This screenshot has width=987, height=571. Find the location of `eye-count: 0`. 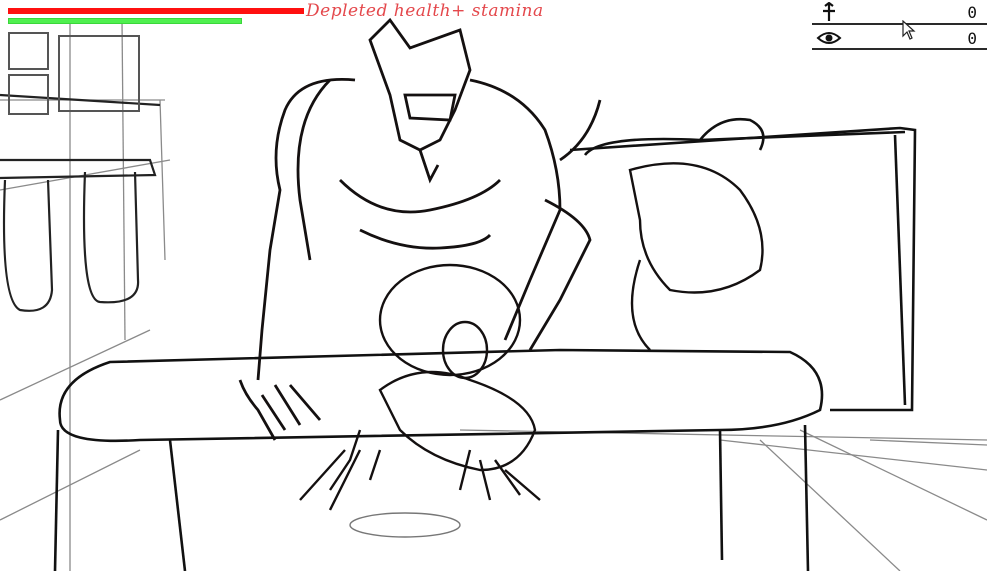

eye-count: 0 is located at coordinates (972, 38).